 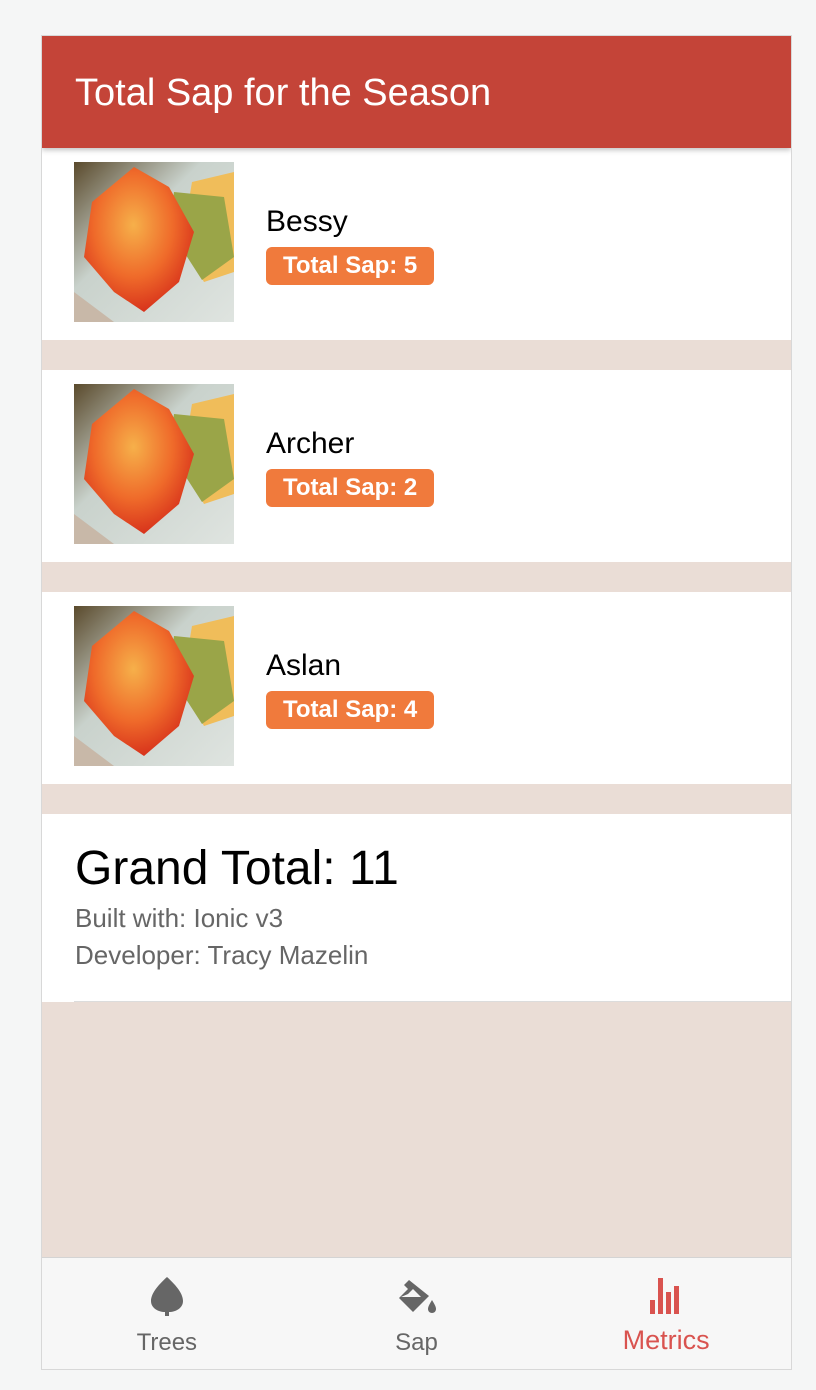 I want to click on toolbar: Total Sap for the Season, so click(x=416, y=92).